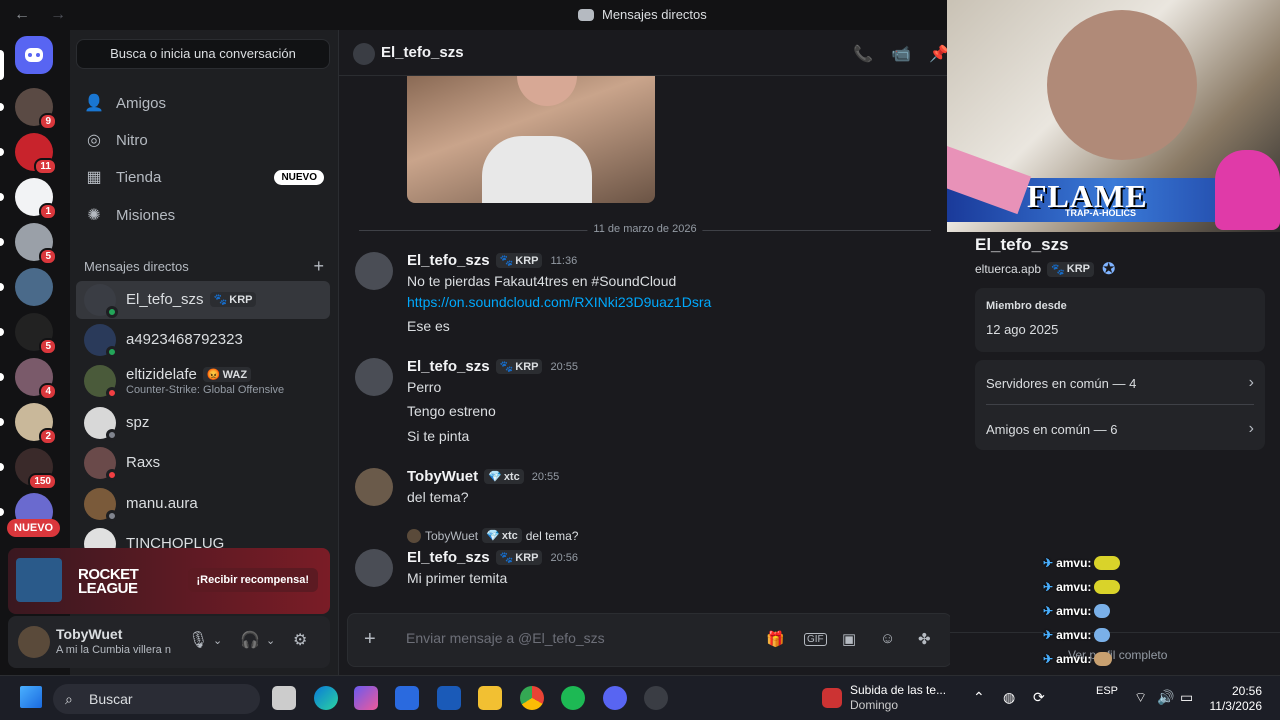 Image resolution: width=1280 pixels, height=720 pixels. I want to click on server-icon, so click(34, 287).